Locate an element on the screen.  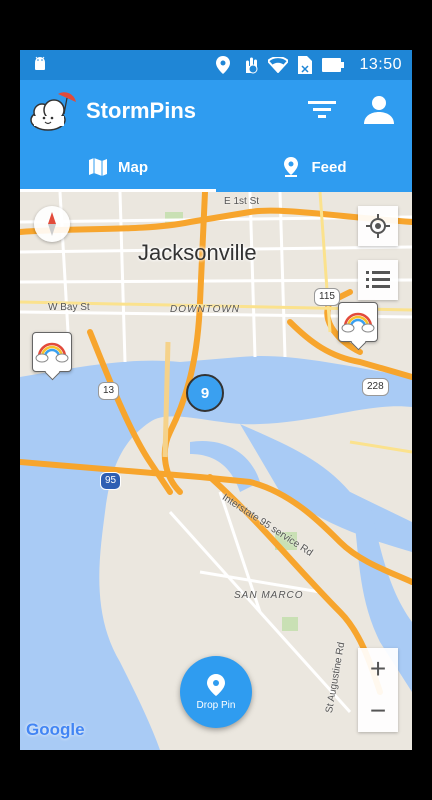
zoom-controls: + − is located at coordinates (378, 690).